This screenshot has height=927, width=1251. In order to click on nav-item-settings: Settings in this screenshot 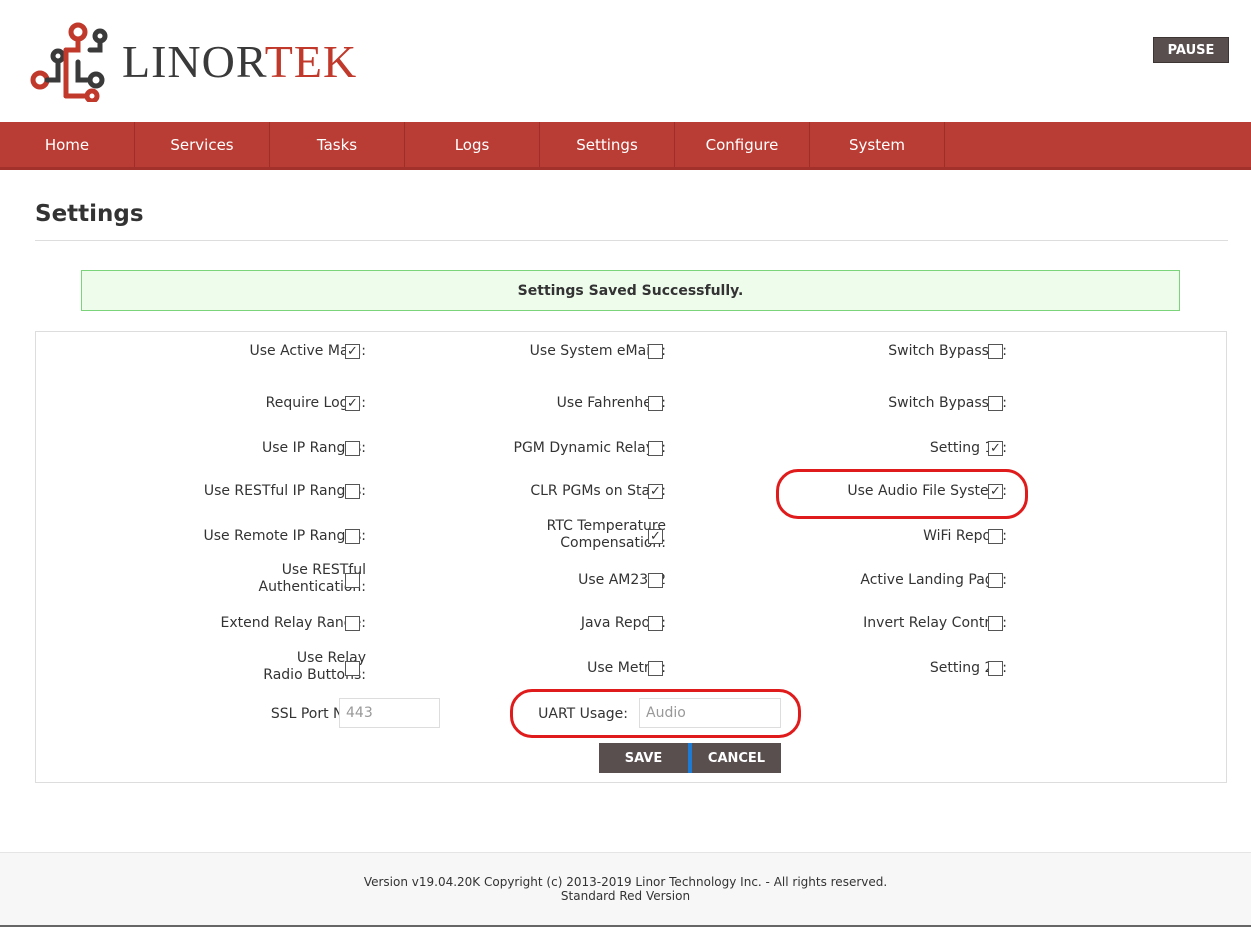, I will do `click(607, 144)`.